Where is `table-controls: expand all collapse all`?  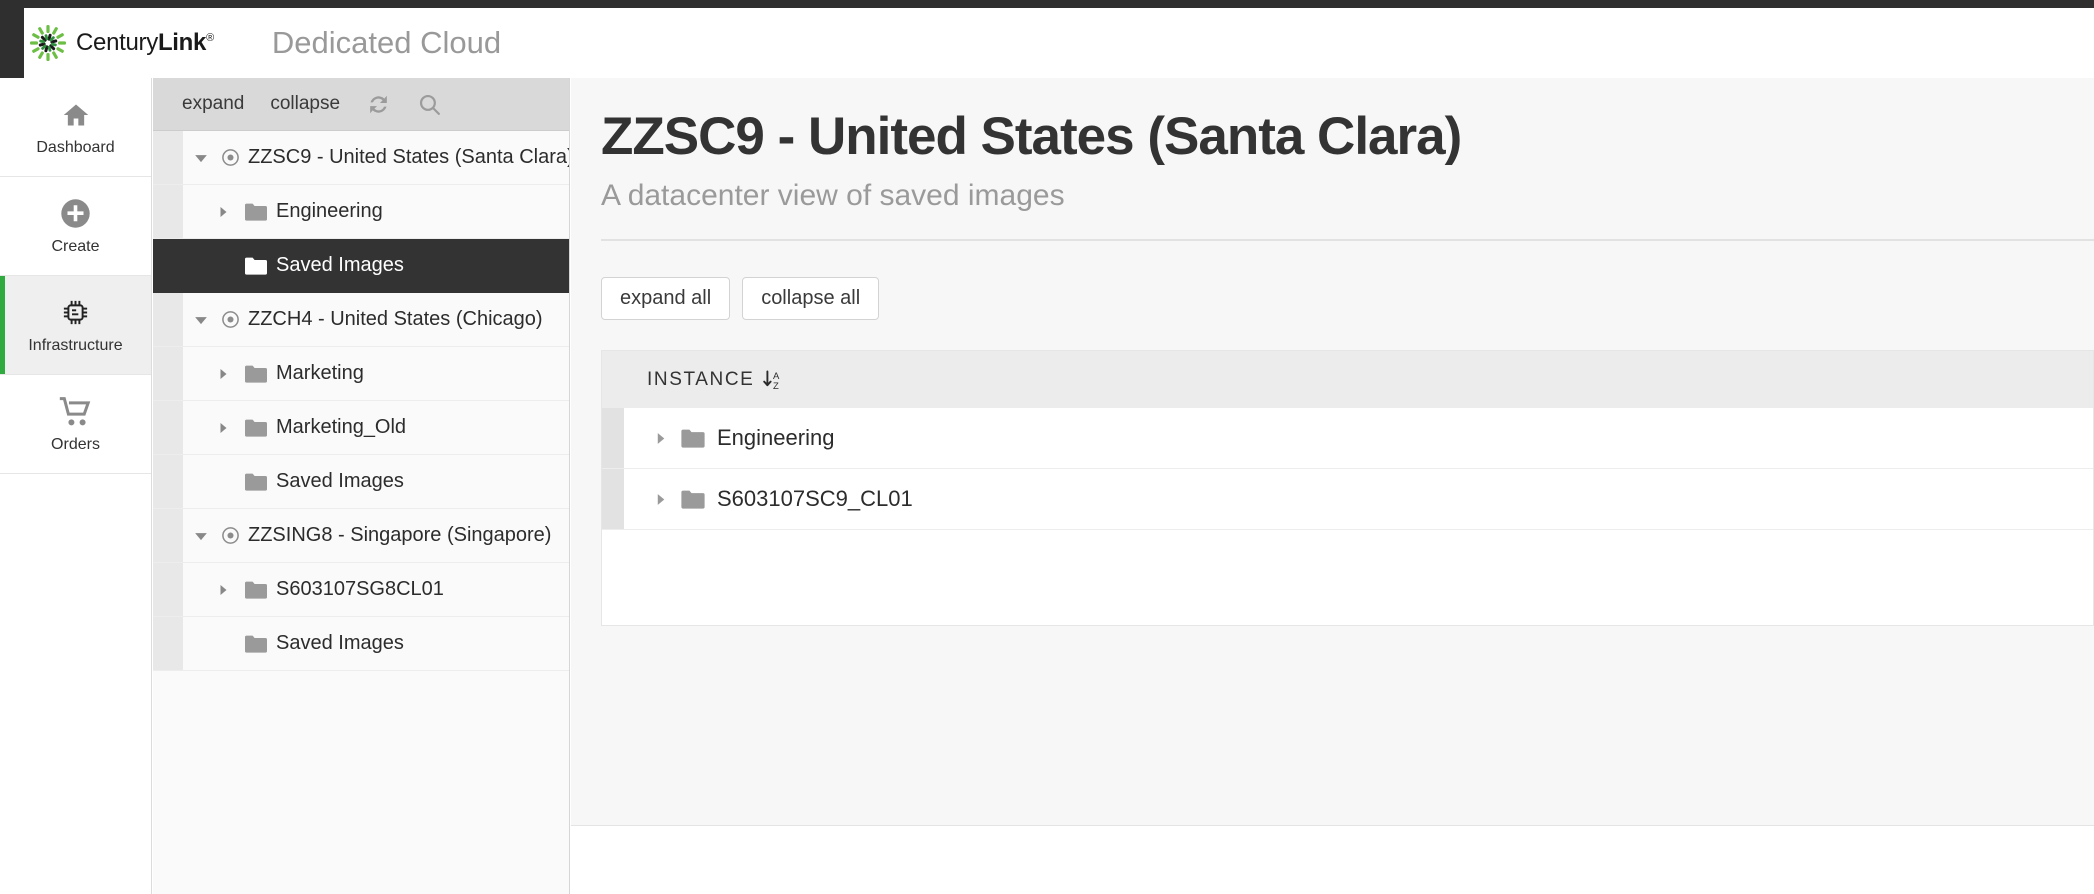
table-controls: expand all collapse all is located at coordinates (1347, 298).